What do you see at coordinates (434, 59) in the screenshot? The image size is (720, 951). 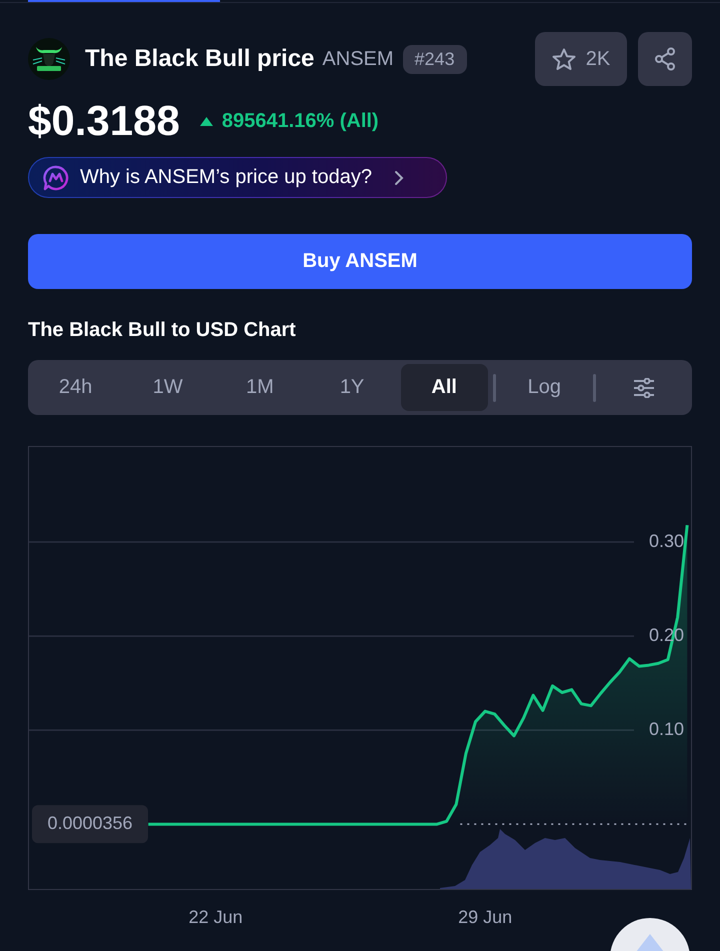 I see `rank-badge: #243` at bounding box center [434, 59].